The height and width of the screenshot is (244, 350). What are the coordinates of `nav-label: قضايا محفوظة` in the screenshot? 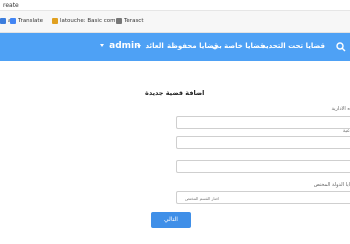 It's located at (193, 46).